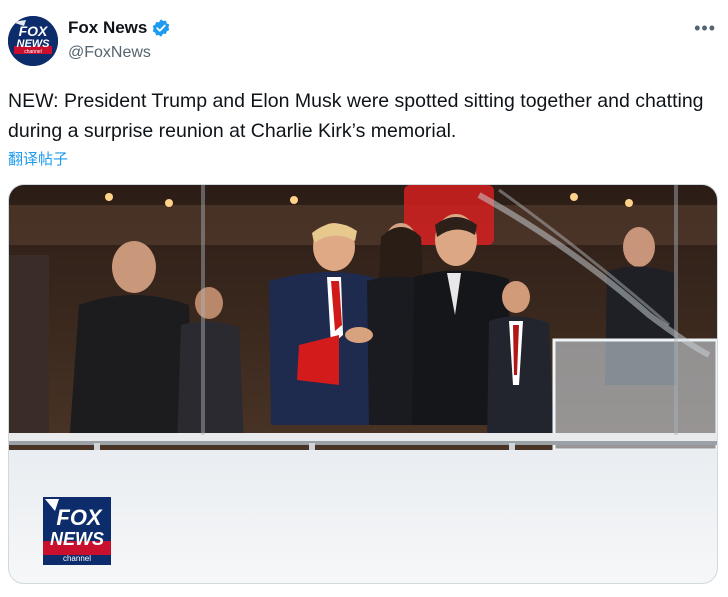  I want to click on avatar-line1: FOX, so click(34, 31).